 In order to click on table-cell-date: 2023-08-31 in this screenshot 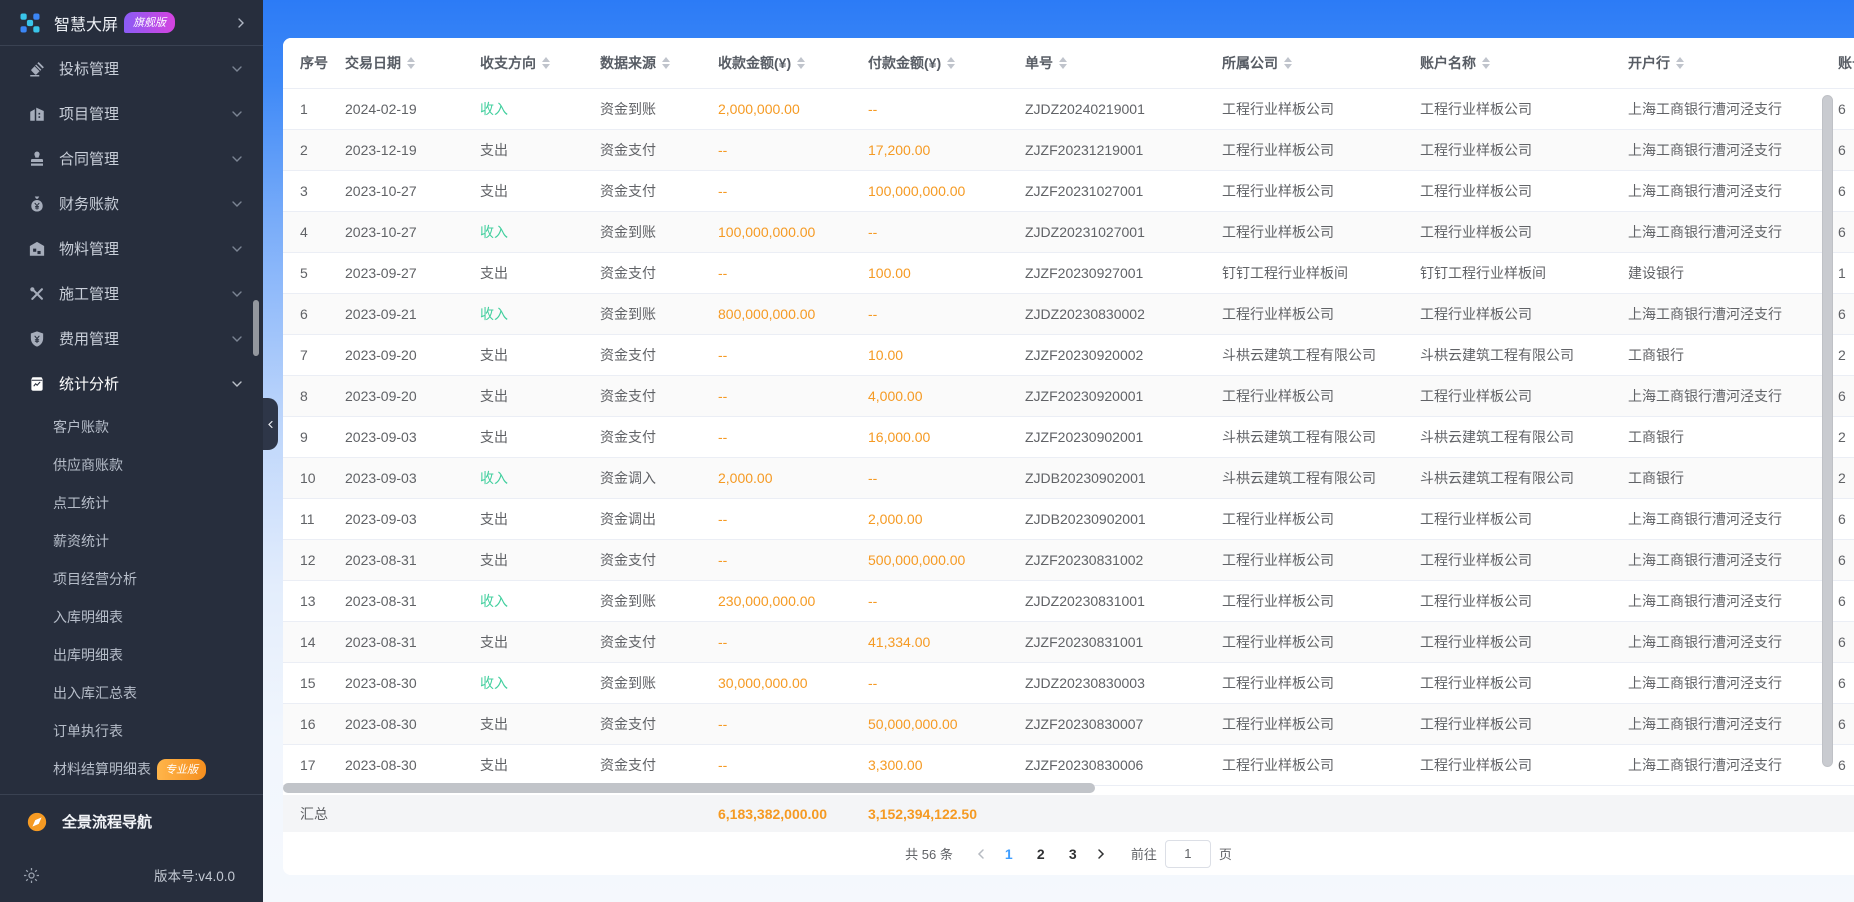, I will do `click(381, 601)`.